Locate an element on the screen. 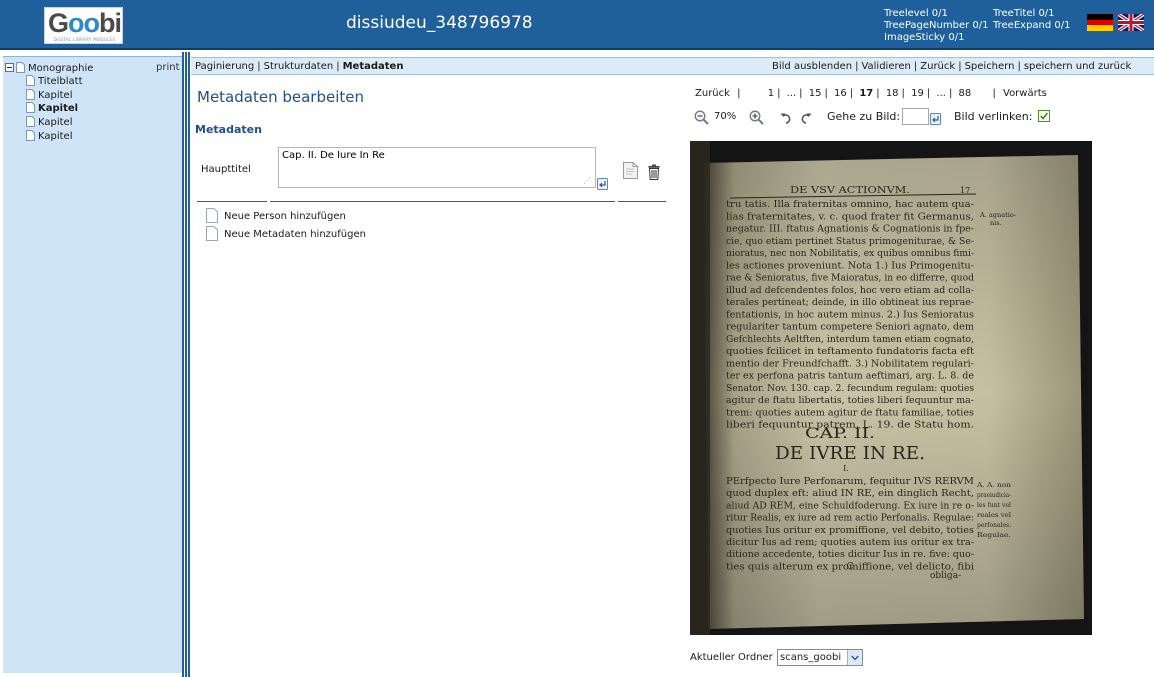 This screenshot has width=1154, height=677. add-metadata-label: Neue Metadaten hinzufügen is located at coordinates (295, 234).